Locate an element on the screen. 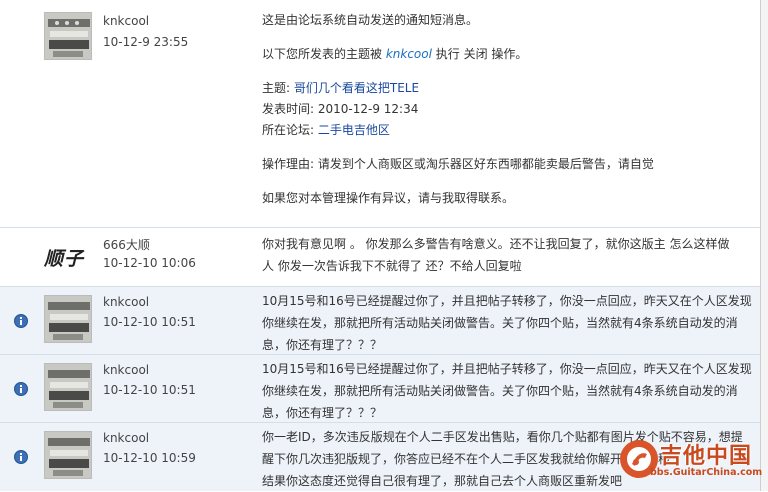  topic-link: 哥们几个看看这把TELE is located at coordinates (356, 88).